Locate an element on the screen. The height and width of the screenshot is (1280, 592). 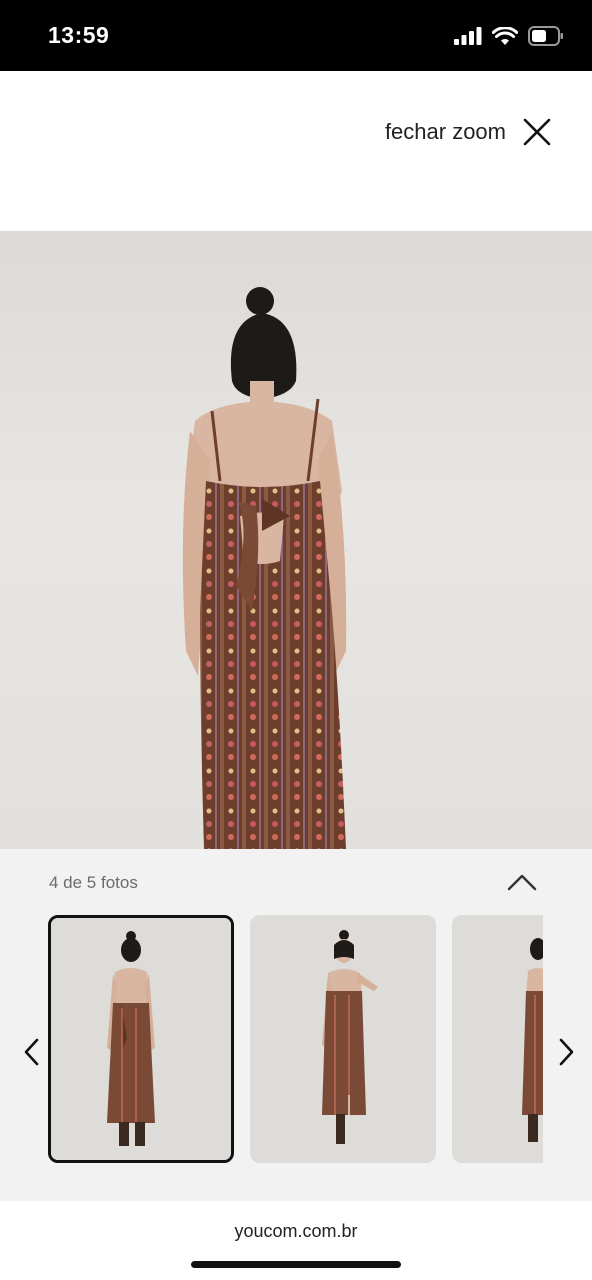
collapse-gallery-button is located at coordinates (522, 882).